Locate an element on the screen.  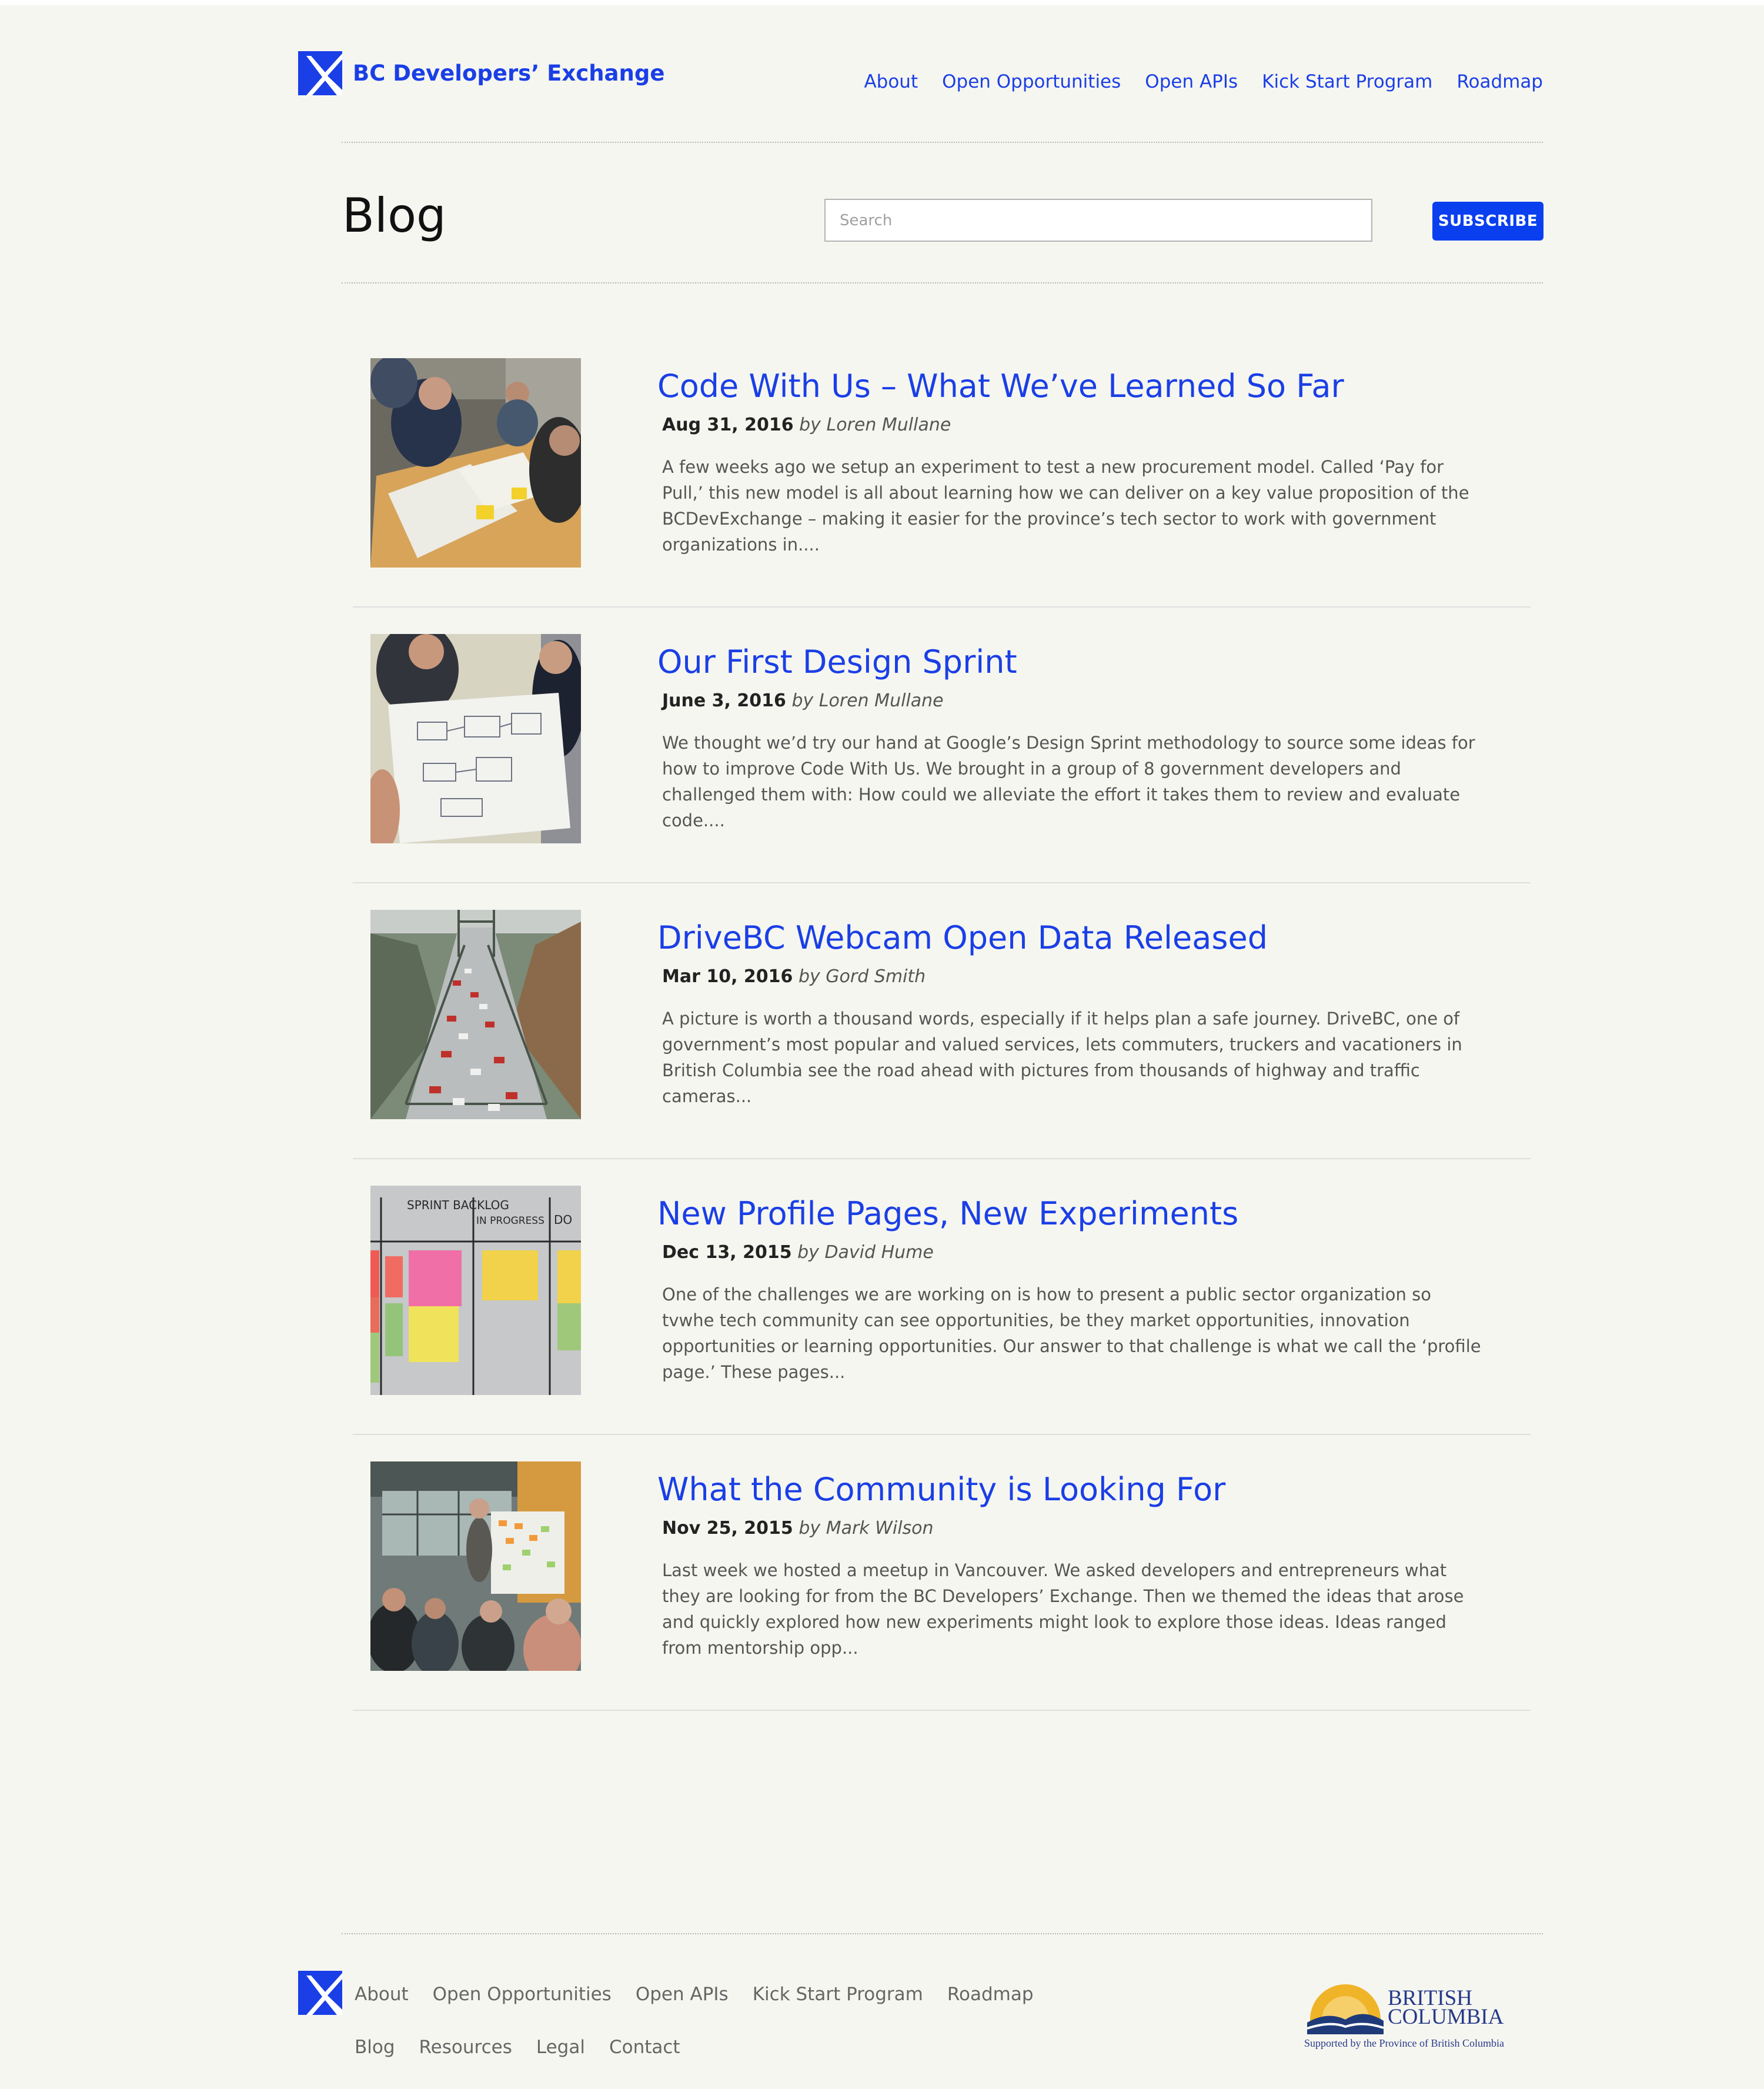
bc-dev-exchange-logo-icon is located at coordinates (320, 73).